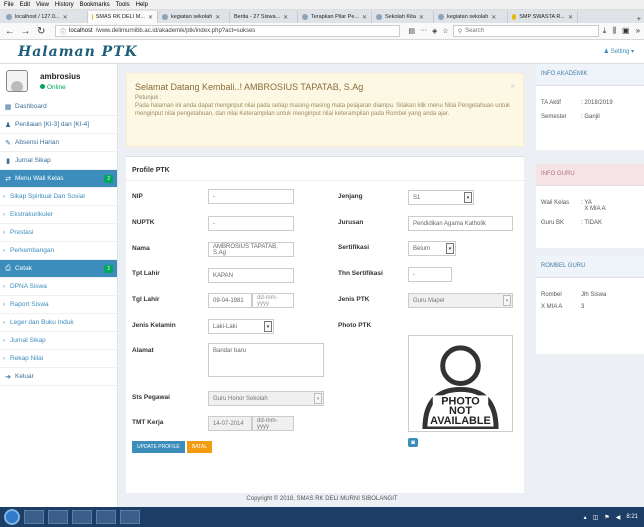 The width and height of the screenshot is (644, 527). I want to click on jenjang-select: S1 ▾, so click(441, 197).